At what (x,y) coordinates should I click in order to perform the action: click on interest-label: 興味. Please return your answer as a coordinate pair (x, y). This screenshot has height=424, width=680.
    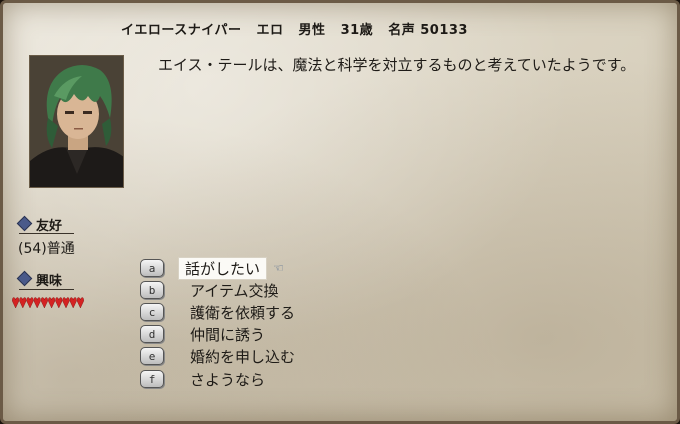
    Looking at the image, I should click on (39, 279).